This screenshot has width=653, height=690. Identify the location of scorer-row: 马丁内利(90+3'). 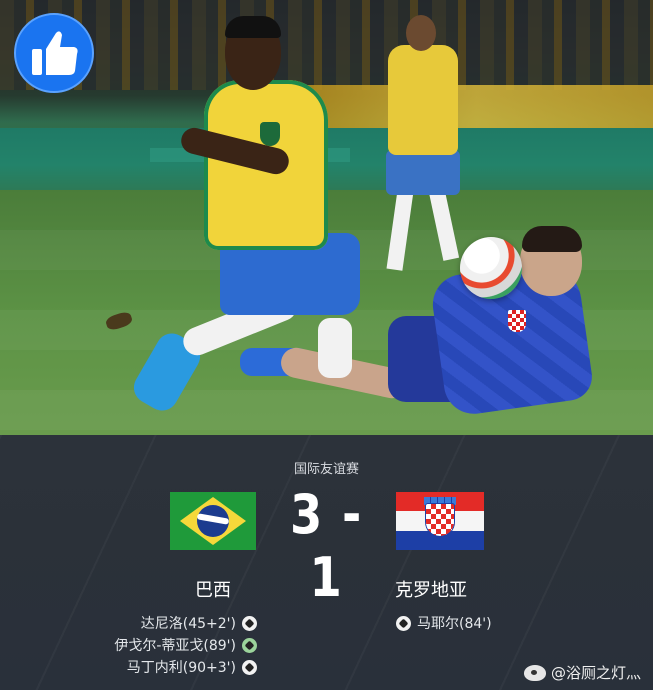
(185, 667).